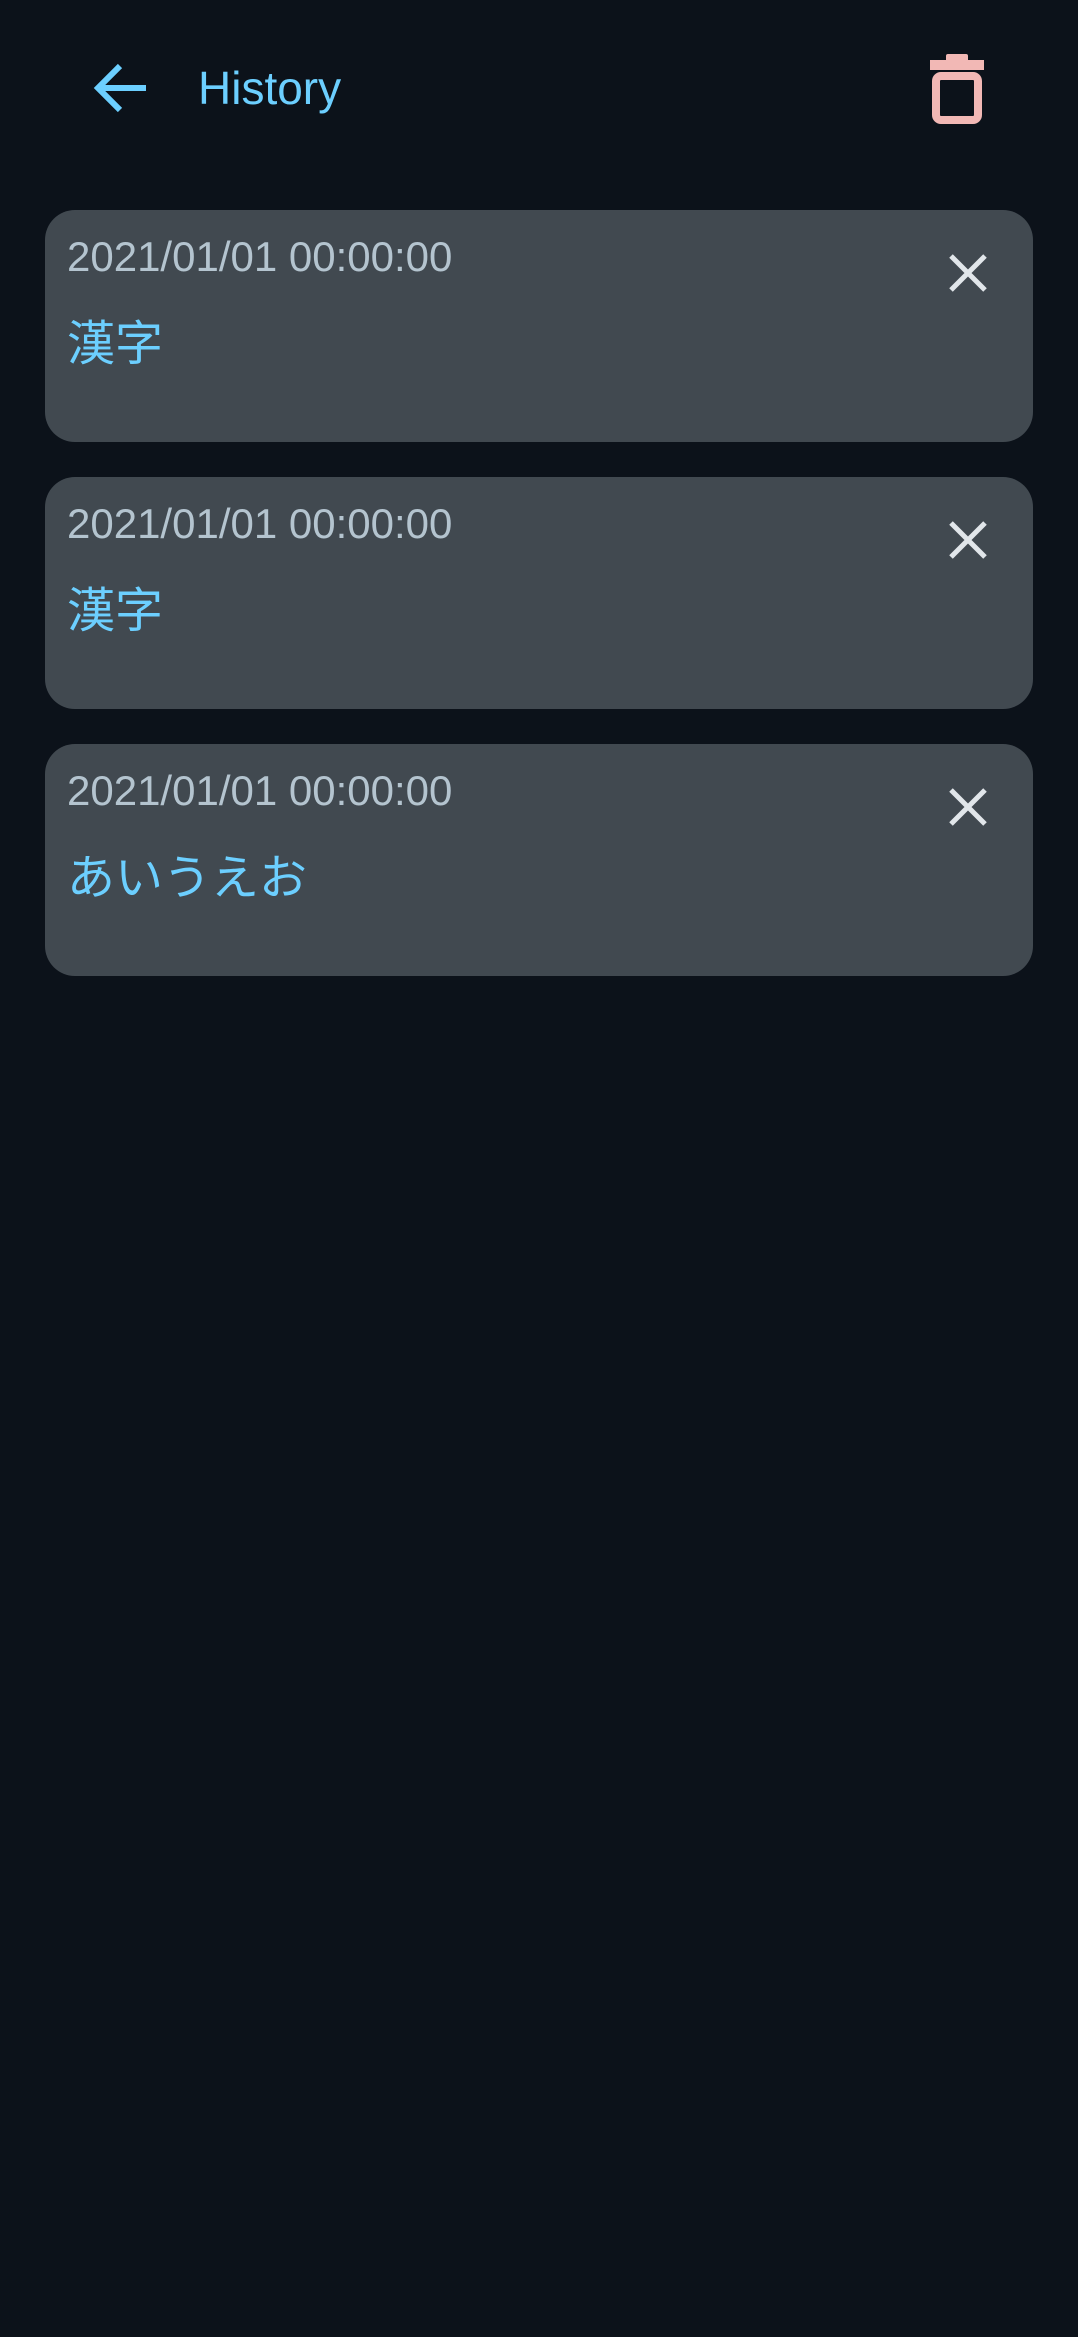 The width and height of the screenshot is (1078, 2337). I want to click on arrow-left-icon, so click(119, 88).